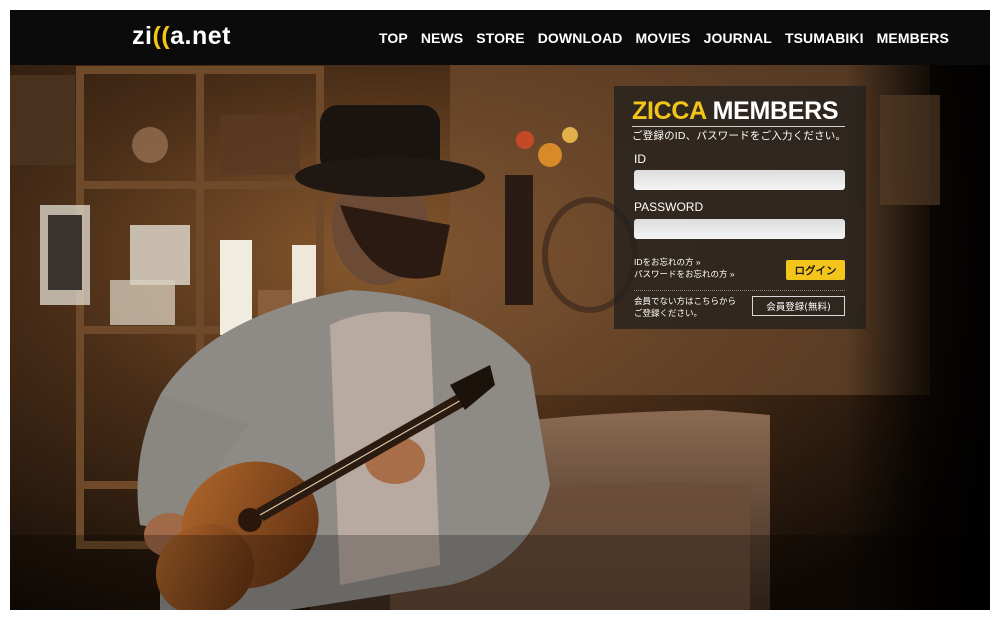 The image size is (1000, 620). What do you see at coordinates (393, 38) in the screenshot?
I see `nav-item-top: TOP` at bounding box center [393, 38].